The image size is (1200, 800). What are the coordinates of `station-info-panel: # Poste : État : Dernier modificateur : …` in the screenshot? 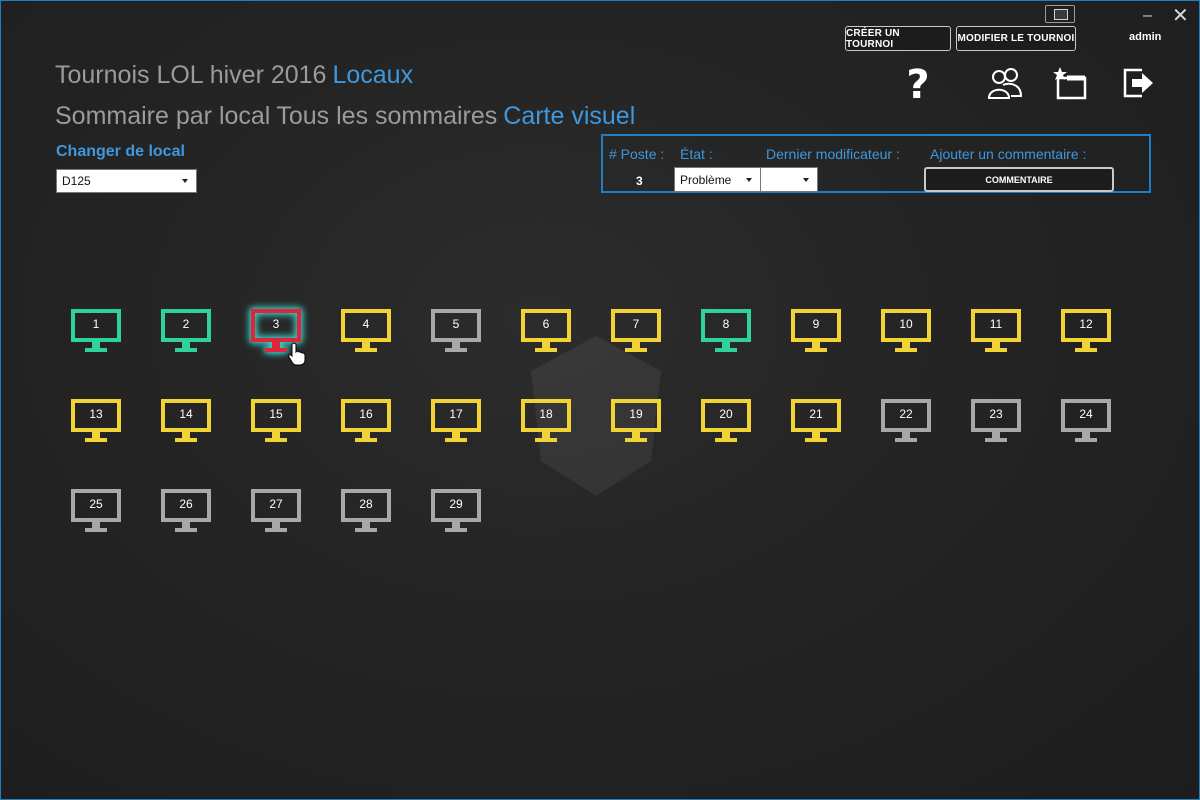 It's located at (876, 163).